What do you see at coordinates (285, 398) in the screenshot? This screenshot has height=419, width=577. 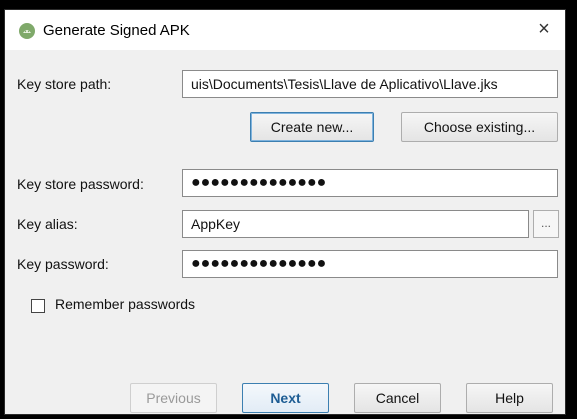 I see `next-button: Next` at bounding box center [285, 398].